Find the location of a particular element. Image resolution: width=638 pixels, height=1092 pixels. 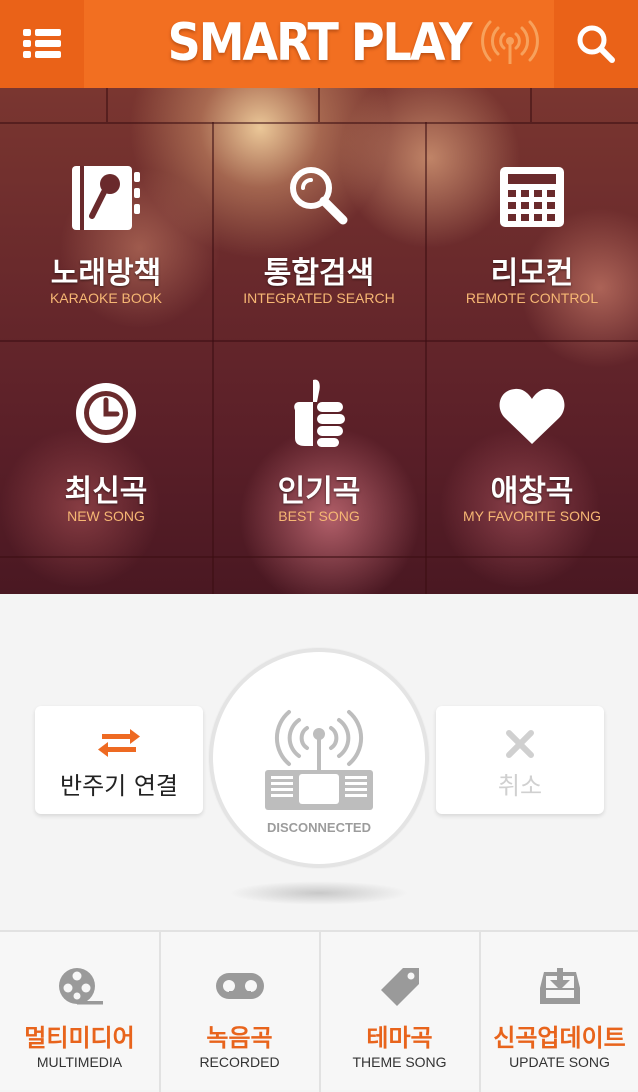

nav-item-recorded: 녹음곡 RECORDED is located at coordinates (238, 1012).